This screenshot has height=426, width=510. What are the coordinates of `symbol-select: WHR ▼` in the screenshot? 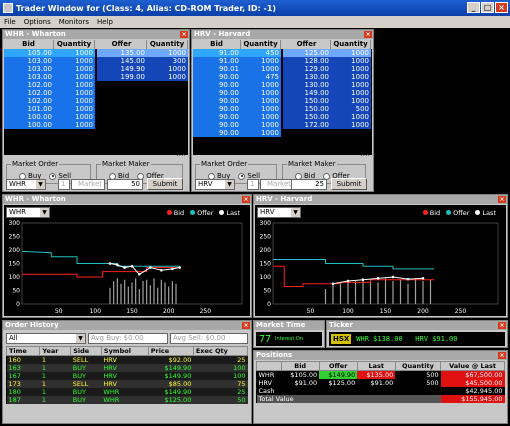 It's located at (26, 184).